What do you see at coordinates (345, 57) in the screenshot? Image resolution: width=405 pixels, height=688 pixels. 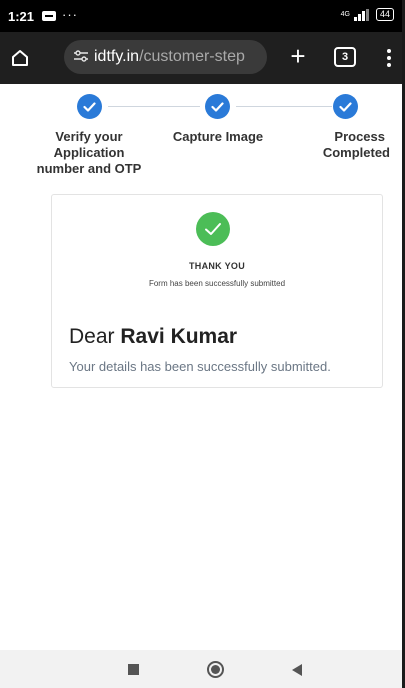 I see `tab-switcher-button: 3` at bounding box center [345, 57].